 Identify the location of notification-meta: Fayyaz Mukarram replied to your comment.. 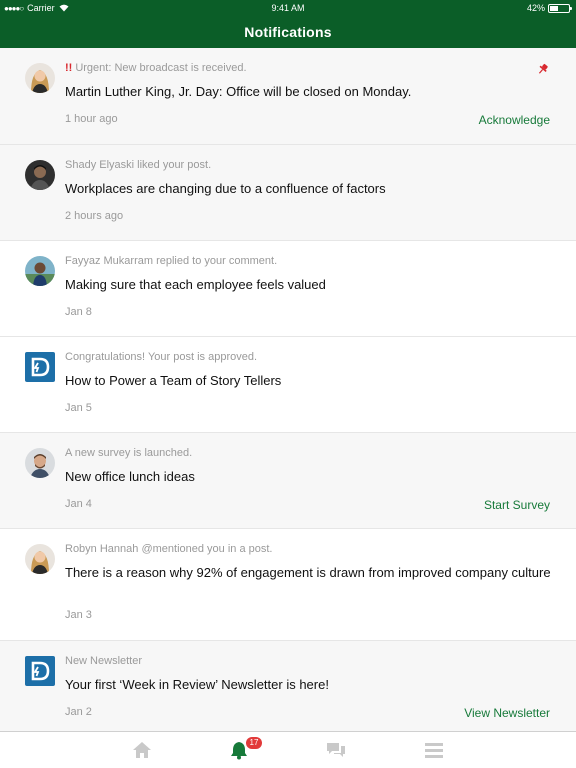
(171, 261).